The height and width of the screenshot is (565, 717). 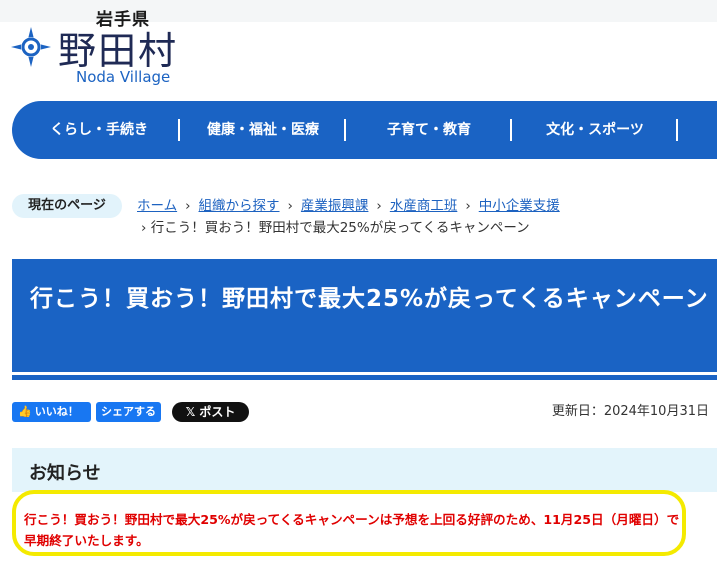 What do you see at coordinates (595, 130) in the screenshot?
I see `nav-item-culture: 文化・スポーツ` at bounding box center [595, 130].